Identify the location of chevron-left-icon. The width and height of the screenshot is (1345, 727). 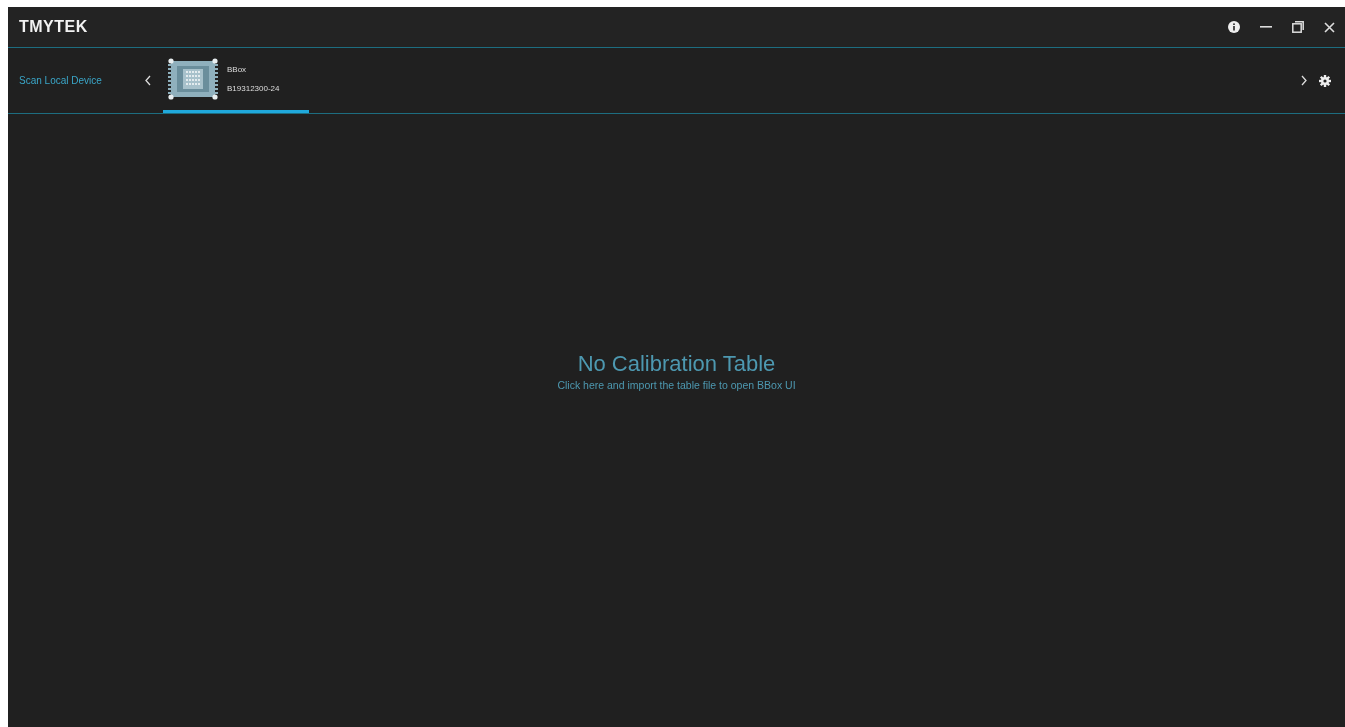
(148, 80).